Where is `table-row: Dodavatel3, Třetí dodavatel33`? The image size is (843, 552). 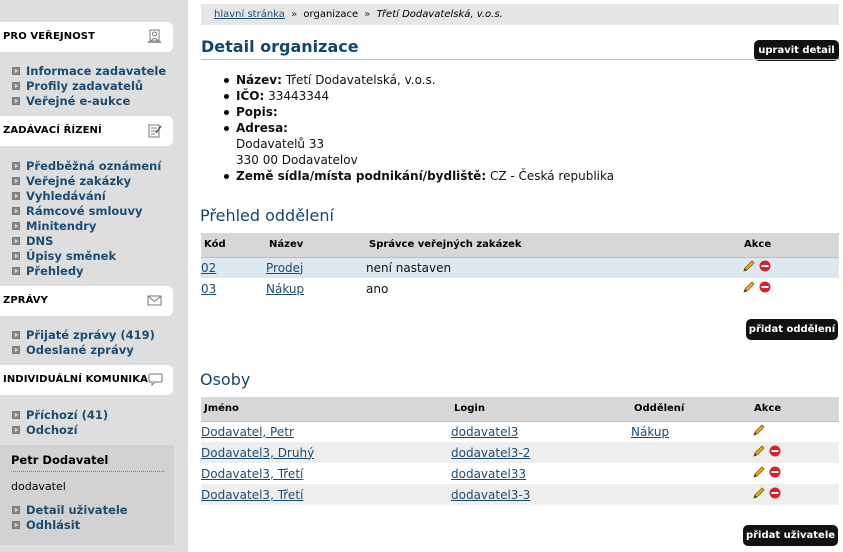
table-row: Dodavatel3, Třetí dodavatel33 is located at coordinates (520, 473).